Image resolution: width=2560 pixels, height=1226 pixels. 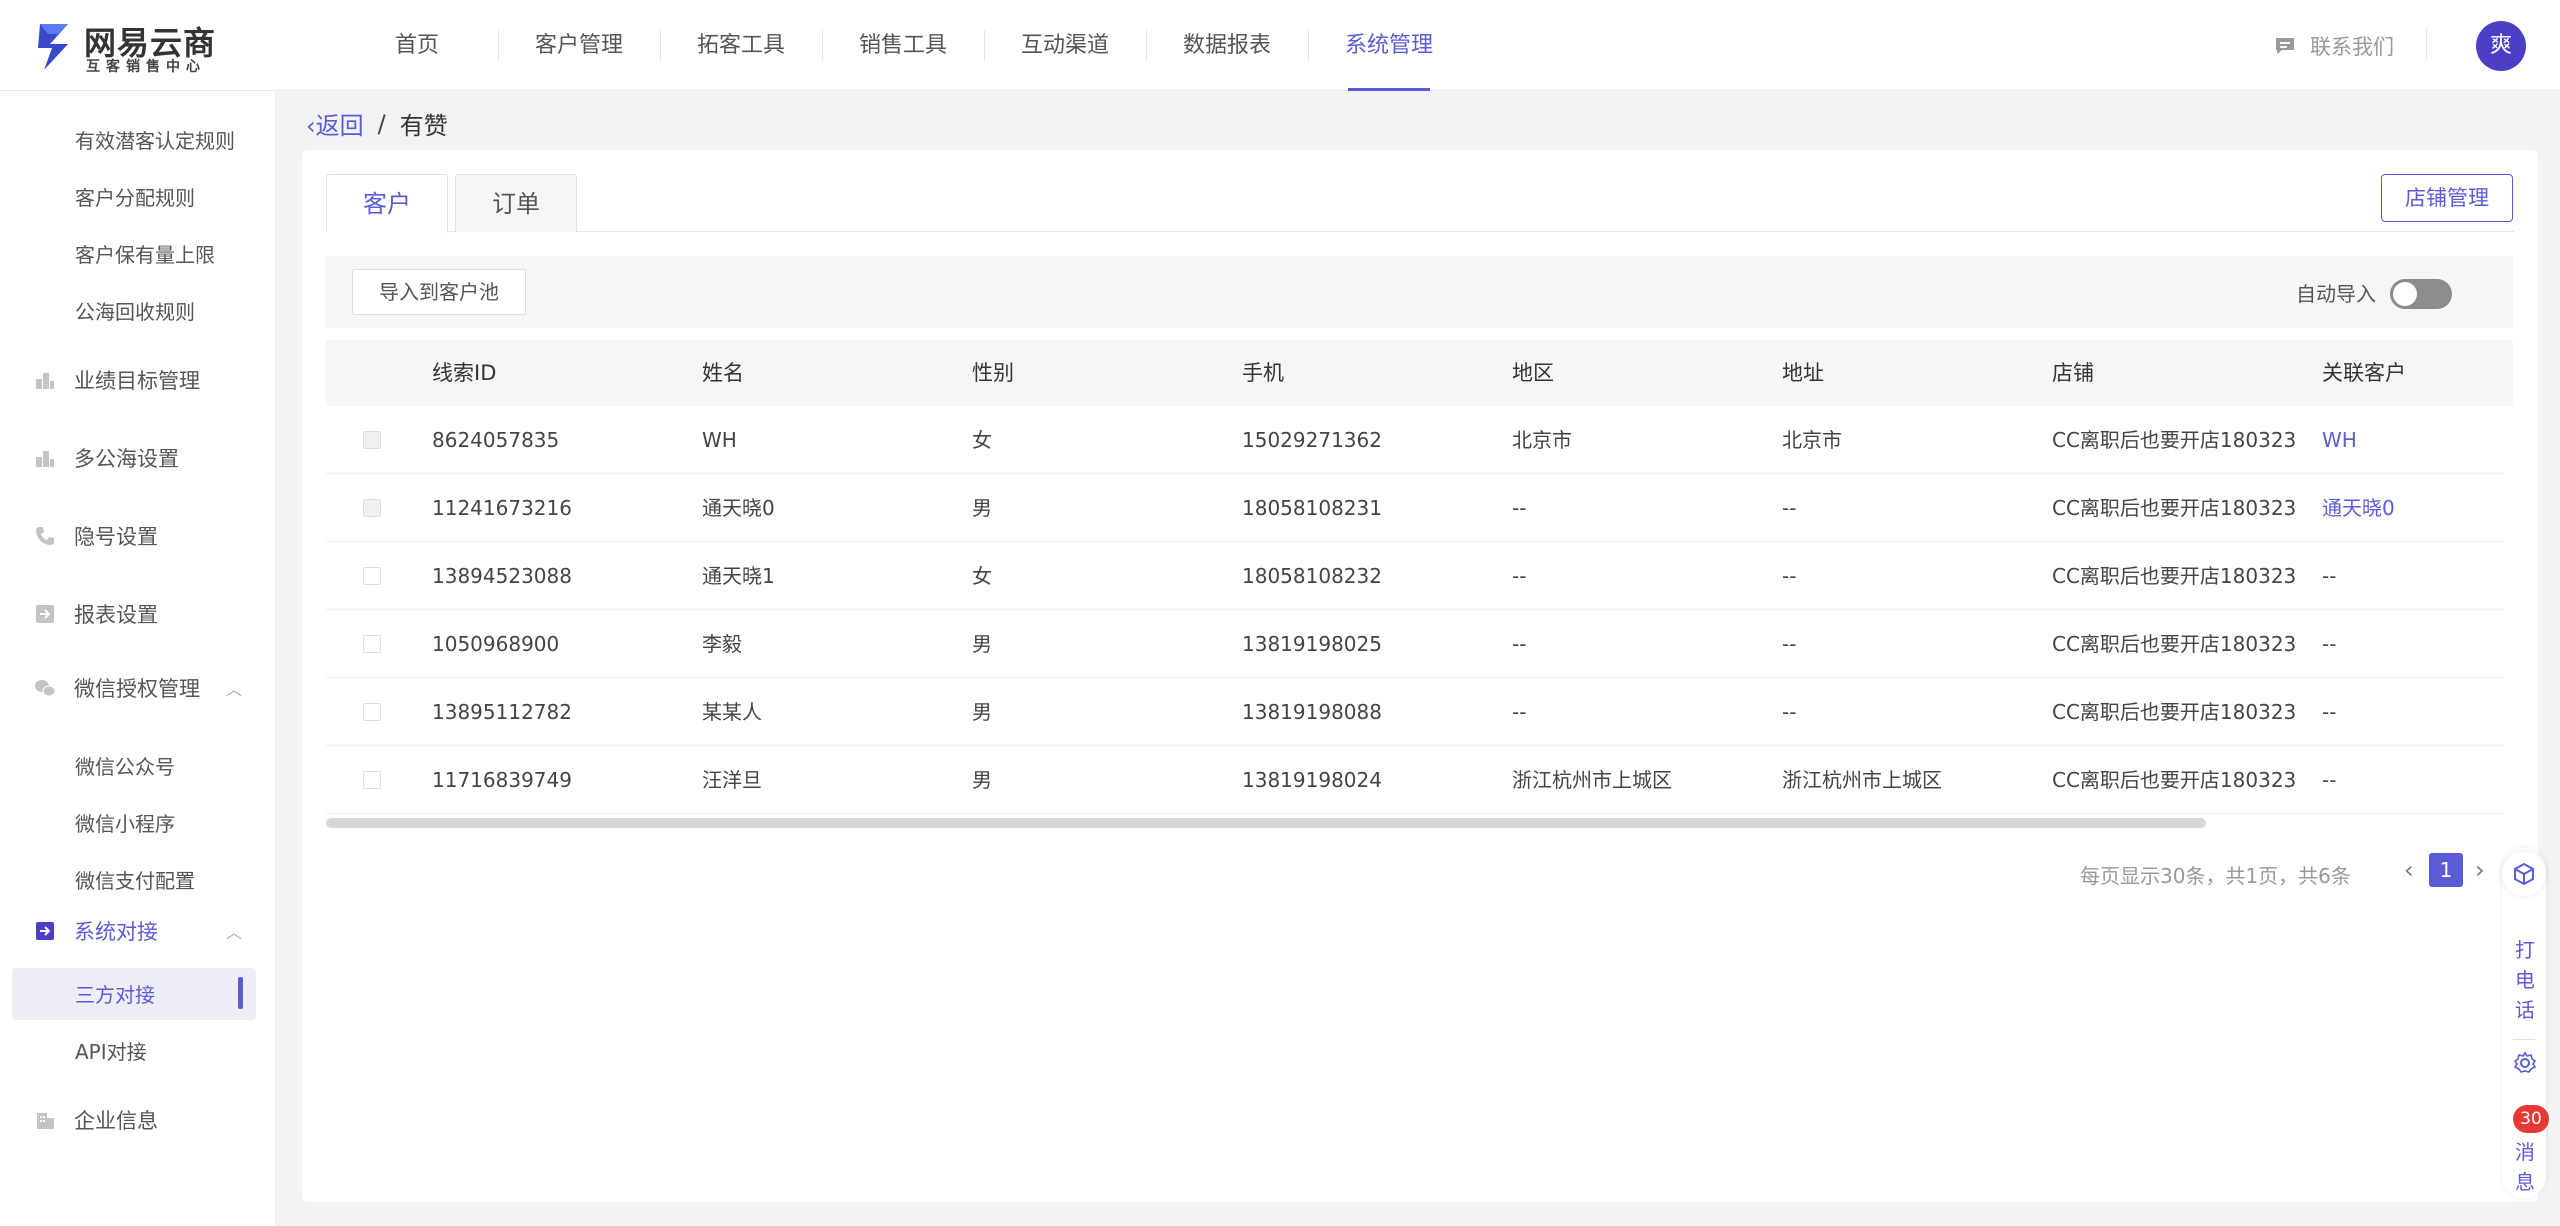 What do you see at coordinates (335, 123) in the screenshot?
I see `back-link: ‹返回` at bounding box center [335, 123].